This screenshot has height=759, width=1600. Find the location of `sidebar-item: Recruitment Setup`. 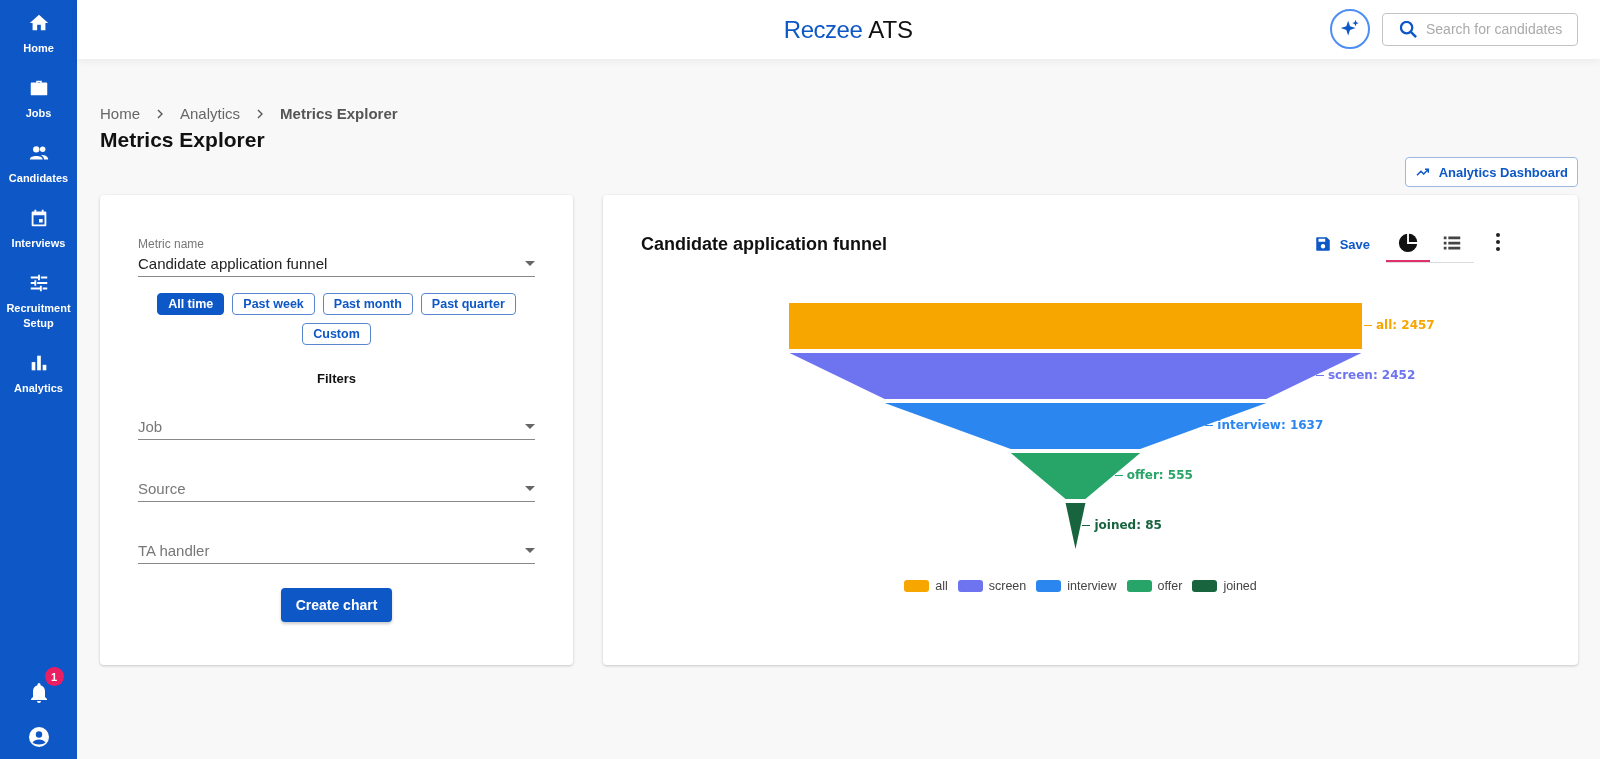

sidebar-item: Recruitment Setup is located at coordinates (38, 301).